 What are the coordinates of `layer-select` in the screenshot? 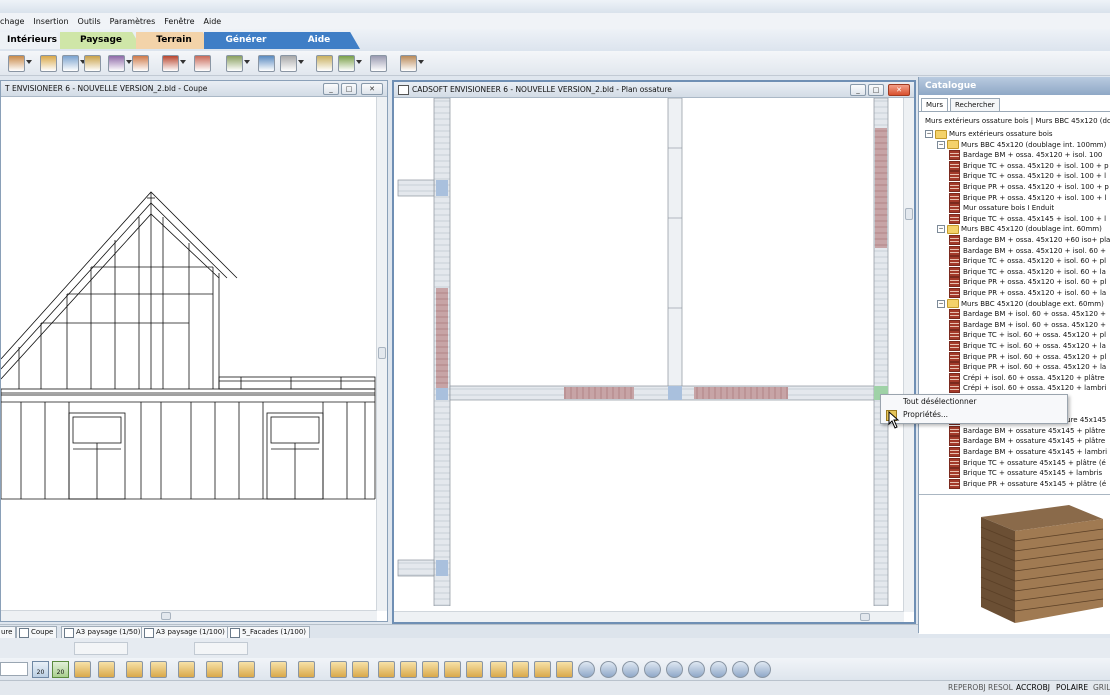 It's located at (14, 669).